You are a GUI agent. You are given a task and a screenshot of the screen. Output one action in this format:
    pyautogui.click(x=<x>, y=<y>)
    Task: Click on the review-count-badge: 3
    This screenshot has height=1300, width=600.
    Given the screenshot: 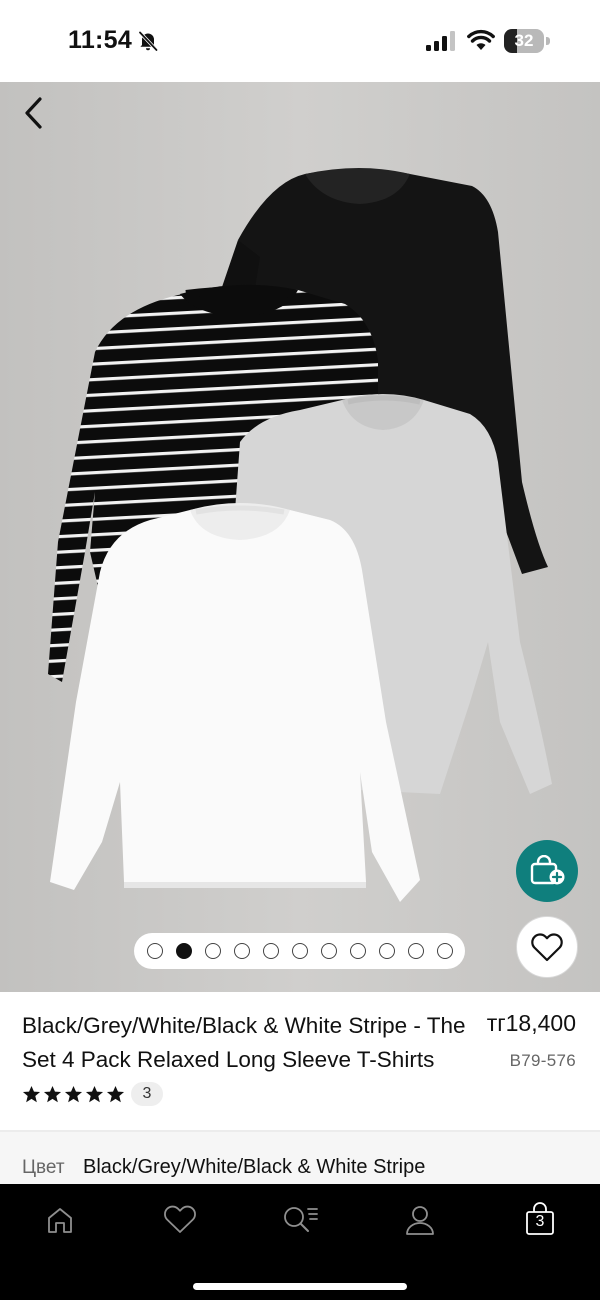 What is the action you would take?
    pyautogui.click(x=147, y=1094)
    